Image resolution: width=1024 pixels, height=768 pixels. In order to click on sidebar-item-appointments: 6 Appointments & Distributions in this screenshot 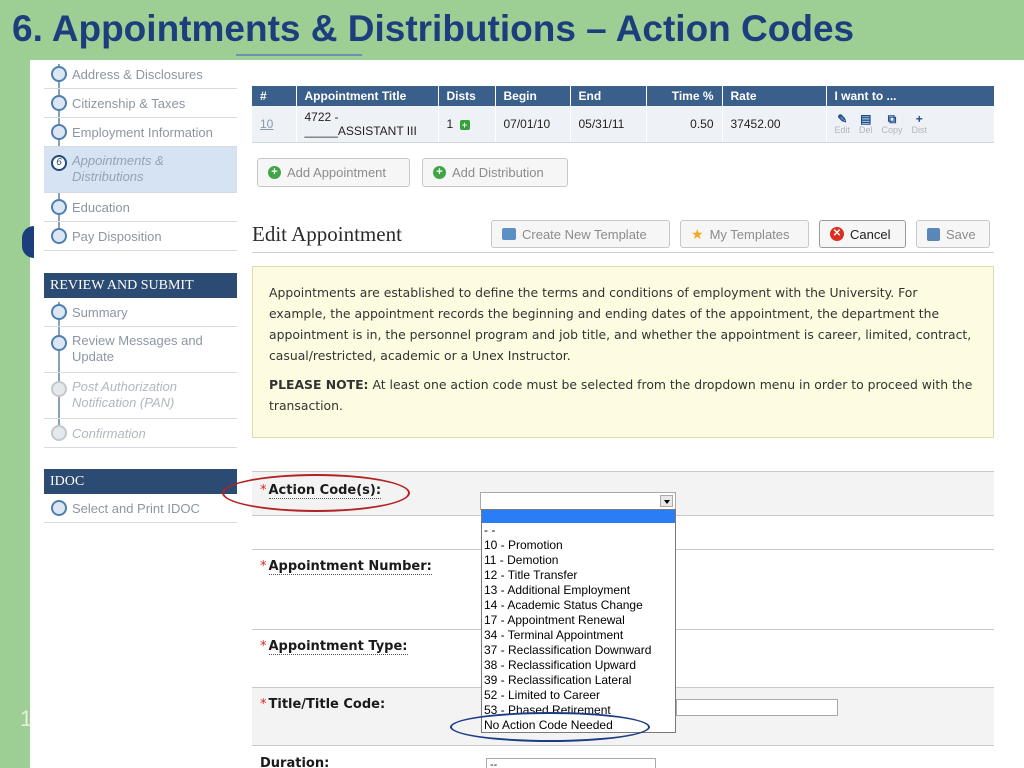, I will do `click(140, 170)`.